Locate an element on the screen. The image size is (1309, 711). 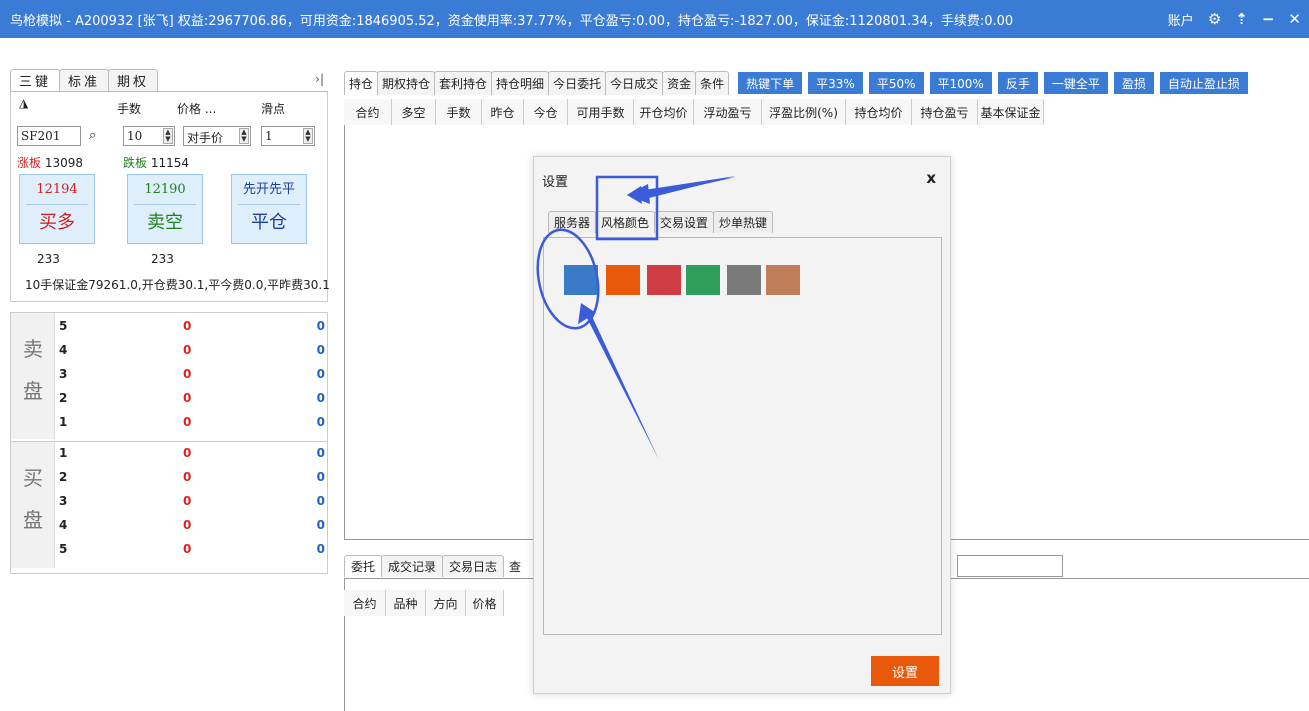
column-header: 浮盈比例(%) is located at coordinates (804, 112).